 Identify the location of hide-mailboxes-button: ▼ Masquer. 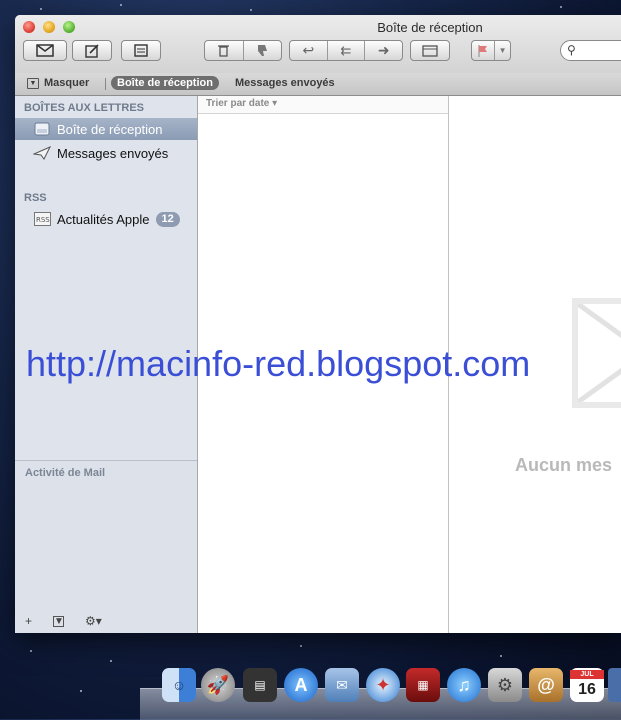
(58, 83).